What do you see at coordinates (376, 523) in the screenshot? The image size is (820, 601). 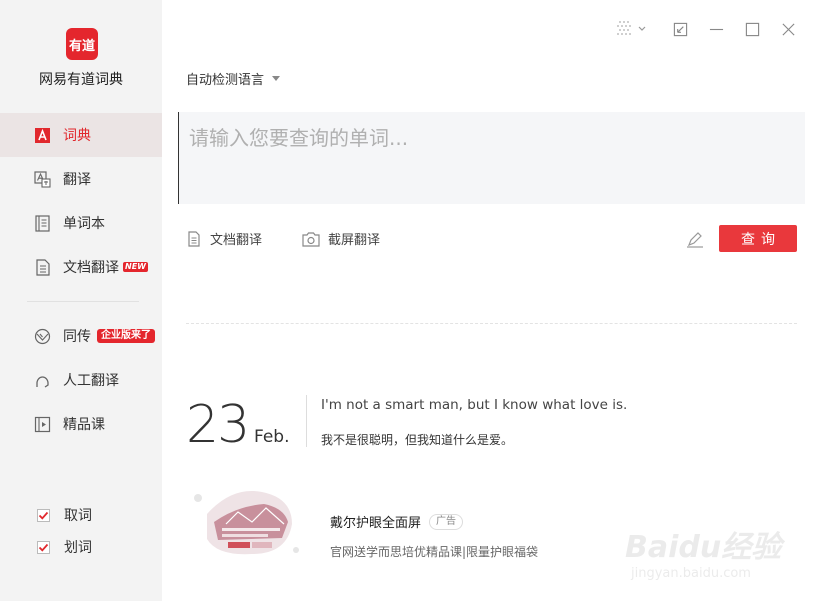 I see `ad-title-text: 戴尔护眼全面屏` at bounding box center [376, 523].